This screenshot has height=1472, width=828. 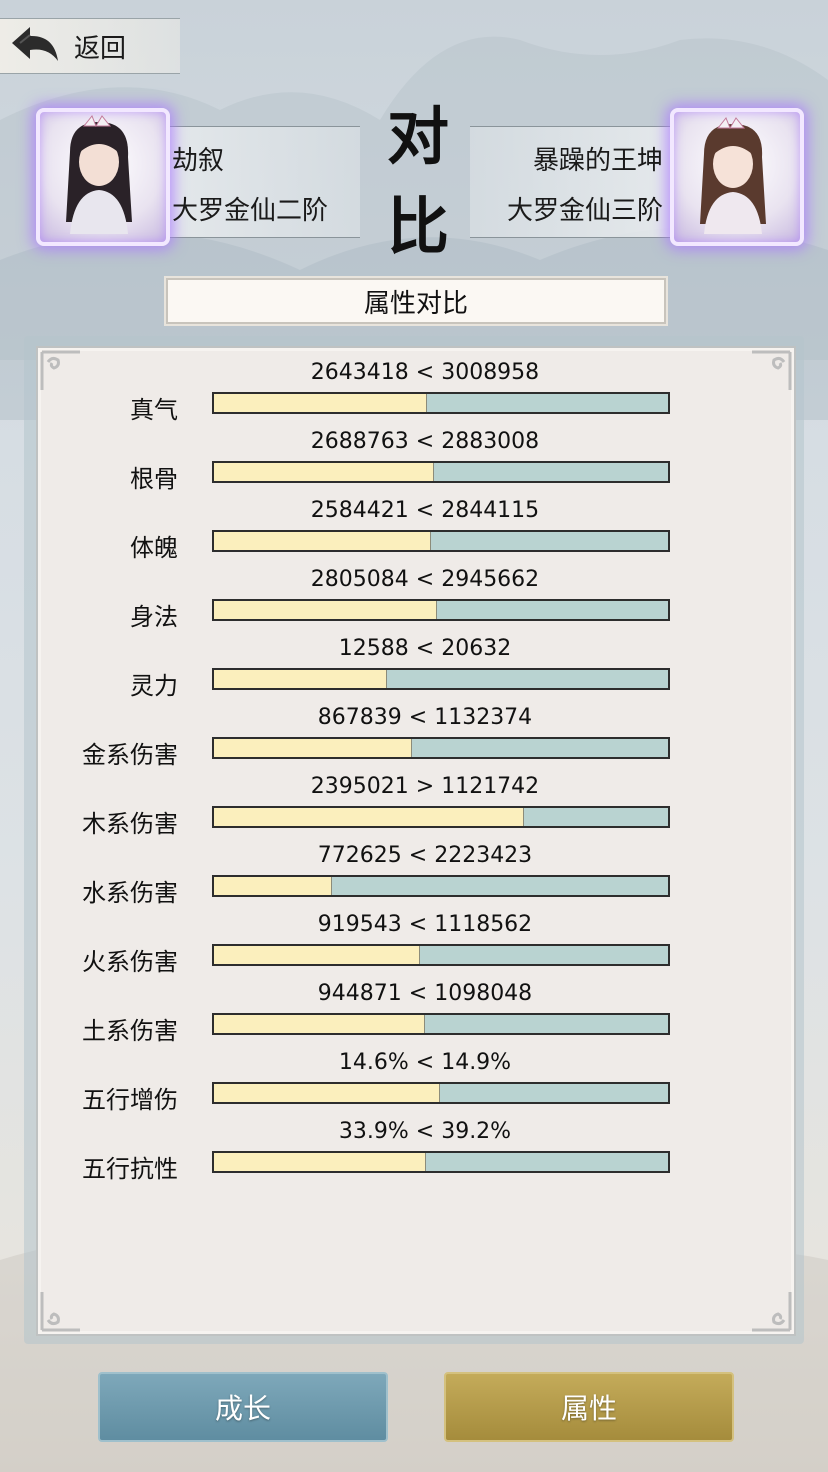 I want to click on right-player-name: 暴躁的王坤, so click(x=597, y=161).